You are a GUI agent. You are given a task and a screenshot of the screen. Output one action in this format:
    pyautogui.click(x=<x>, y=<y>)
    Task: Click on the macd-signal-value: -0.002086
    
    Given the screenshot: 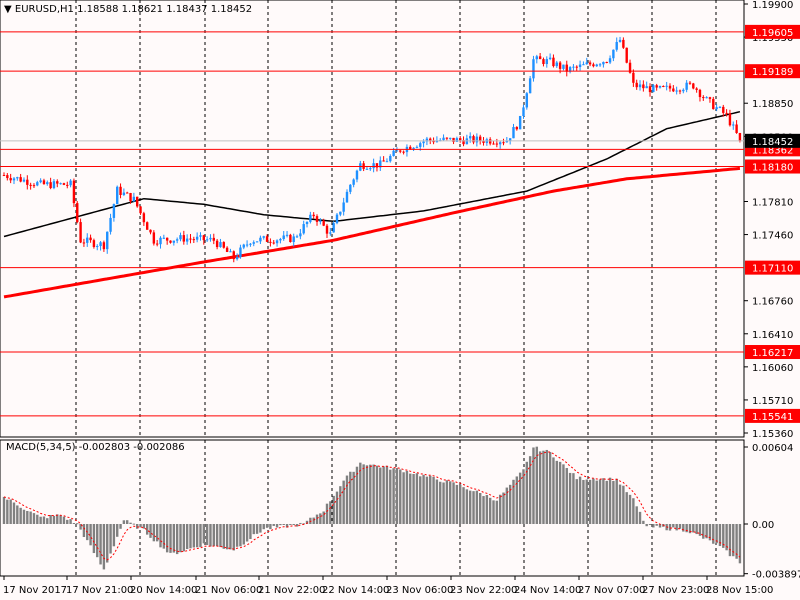 What is the action you would take?
    pyautogui.click(x=159, y=447)
    